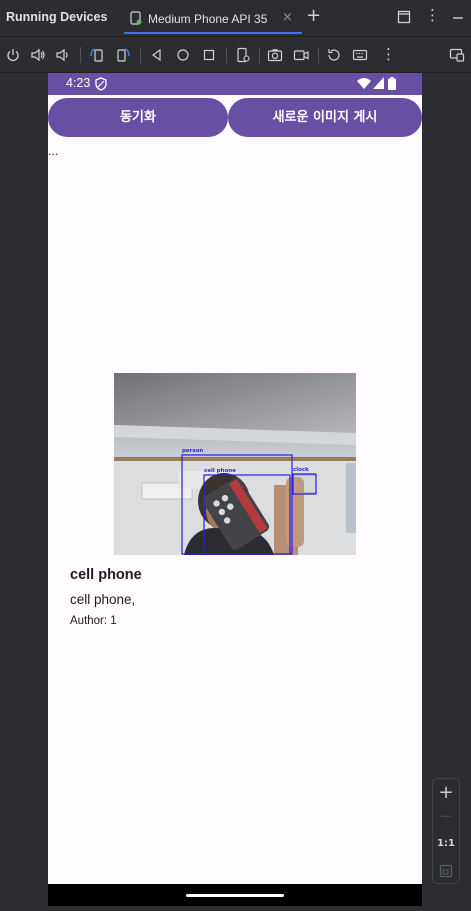 This screenshot has width=471, height=911. Describe the element at coordinates (243, 55) in the screenshot. I see `device-settings-icon` at that location.